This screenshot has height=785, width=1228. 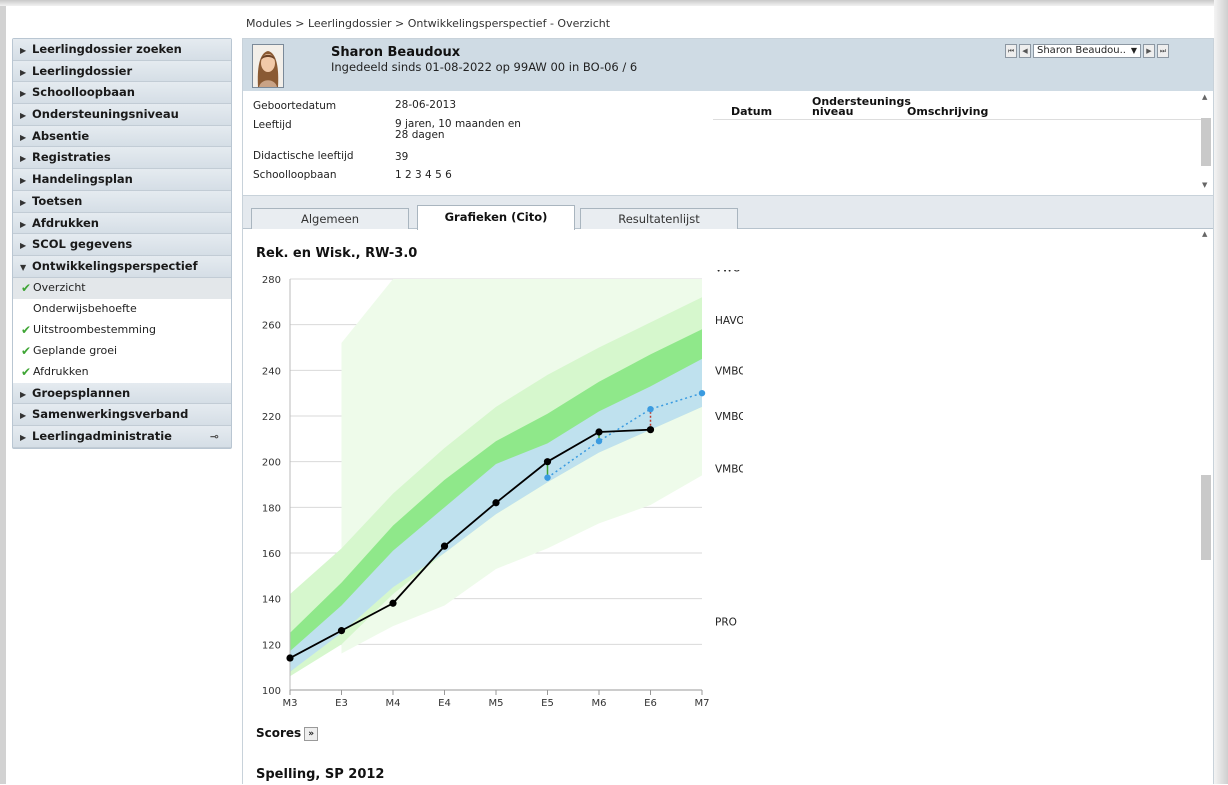 I want to click on sidebar-item-label: Samenwerkingsverband, so click(x=110, y=414).